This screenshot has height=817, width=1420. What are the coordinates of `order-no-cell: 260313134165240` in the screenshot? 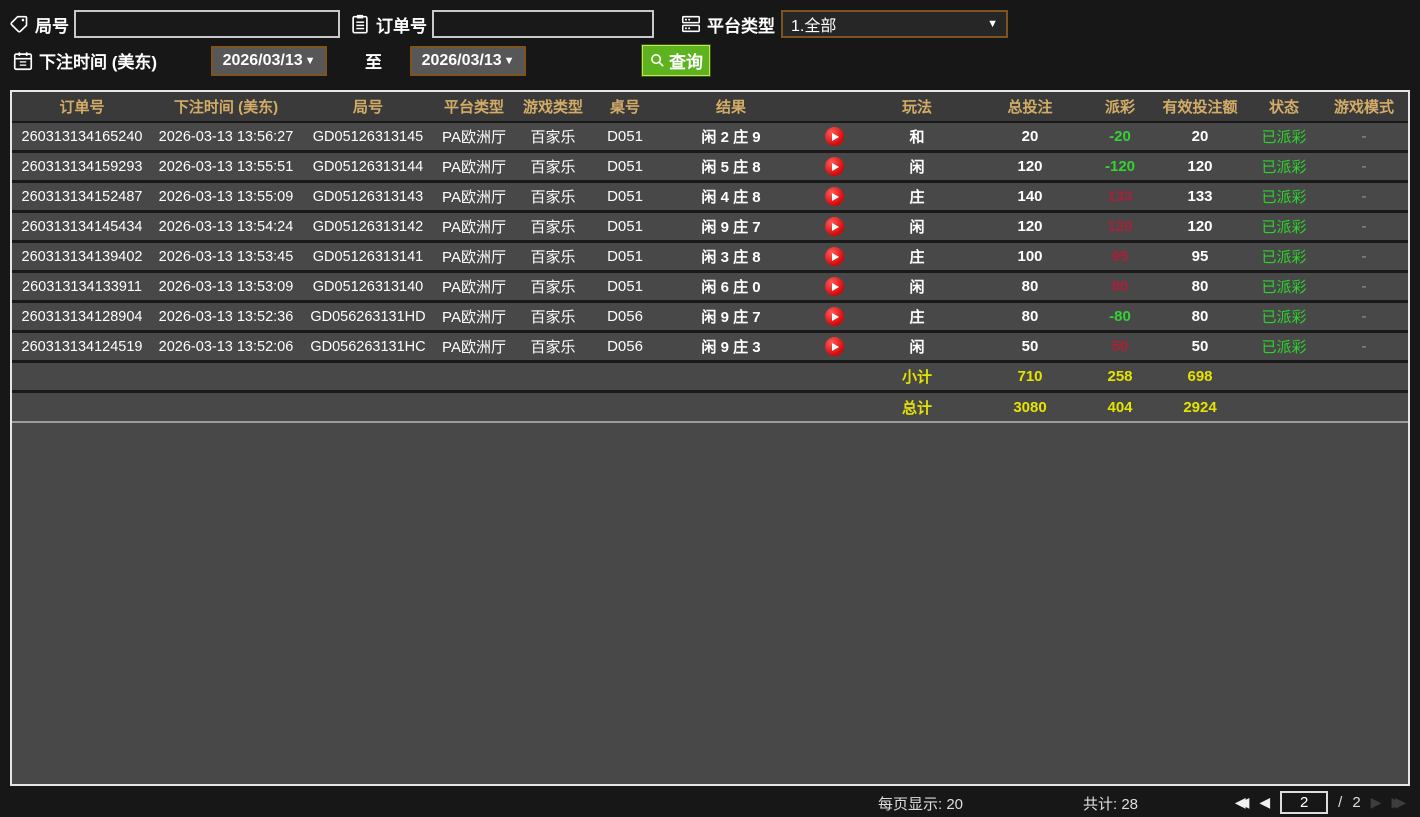 It's located at (82, 136).